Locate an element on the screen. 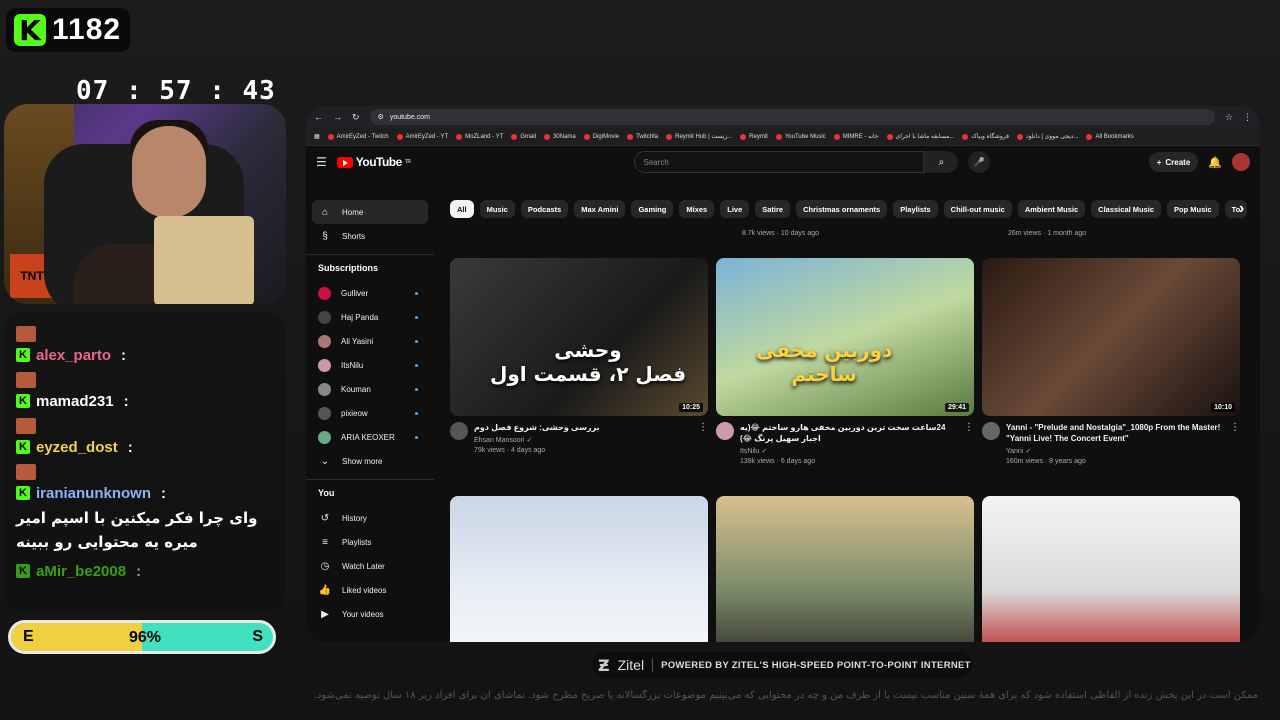 The width and height of the screenshot is (1280, 720). bookmark-item: AmirEyZed - YT is located at coordinates (422, 136).